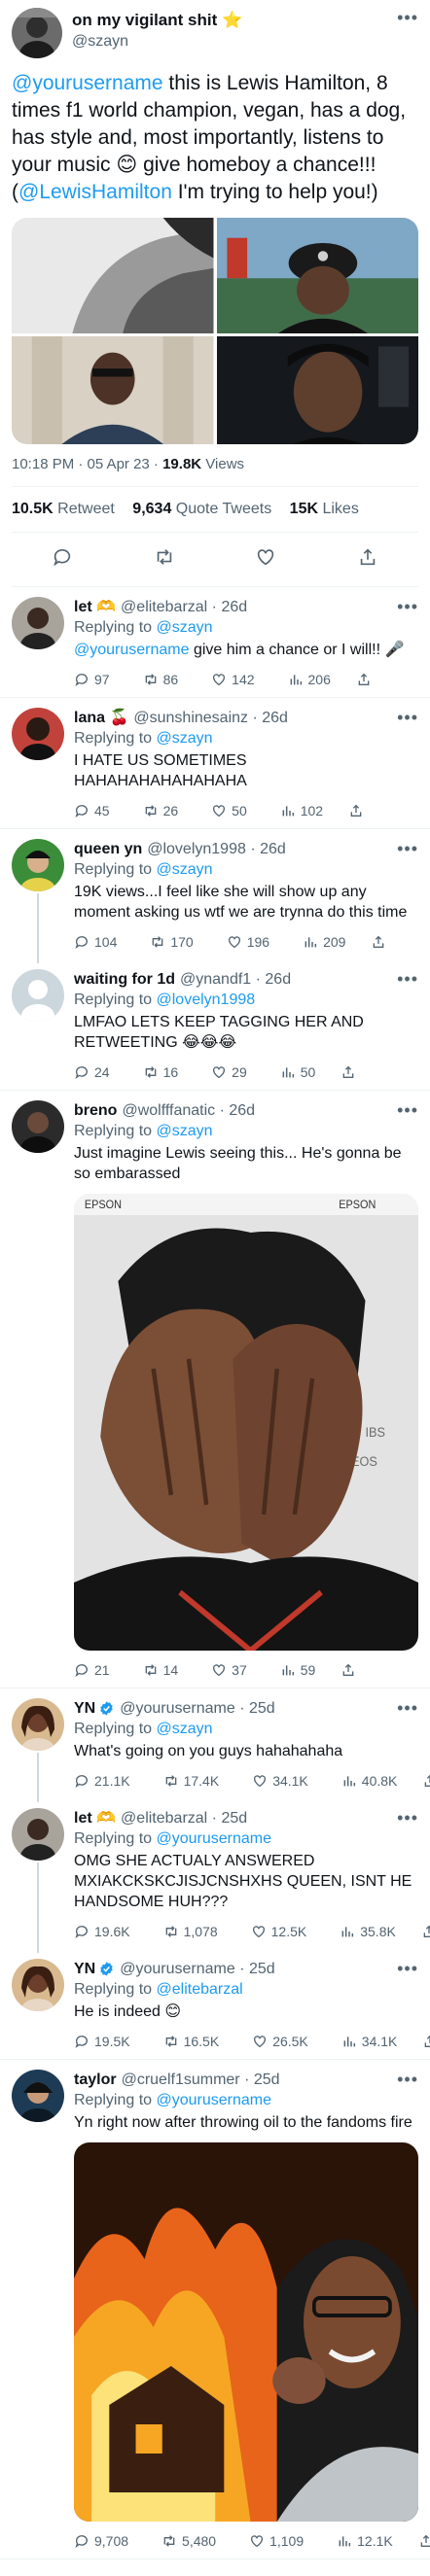 Image resolution: width=430 pixels, height=2576 pixels. What do you see at coordinates (206, 1000) in the screenshot?
I see `replying-to-link: @lovelyn1998` at bounding box center [206, 1000].